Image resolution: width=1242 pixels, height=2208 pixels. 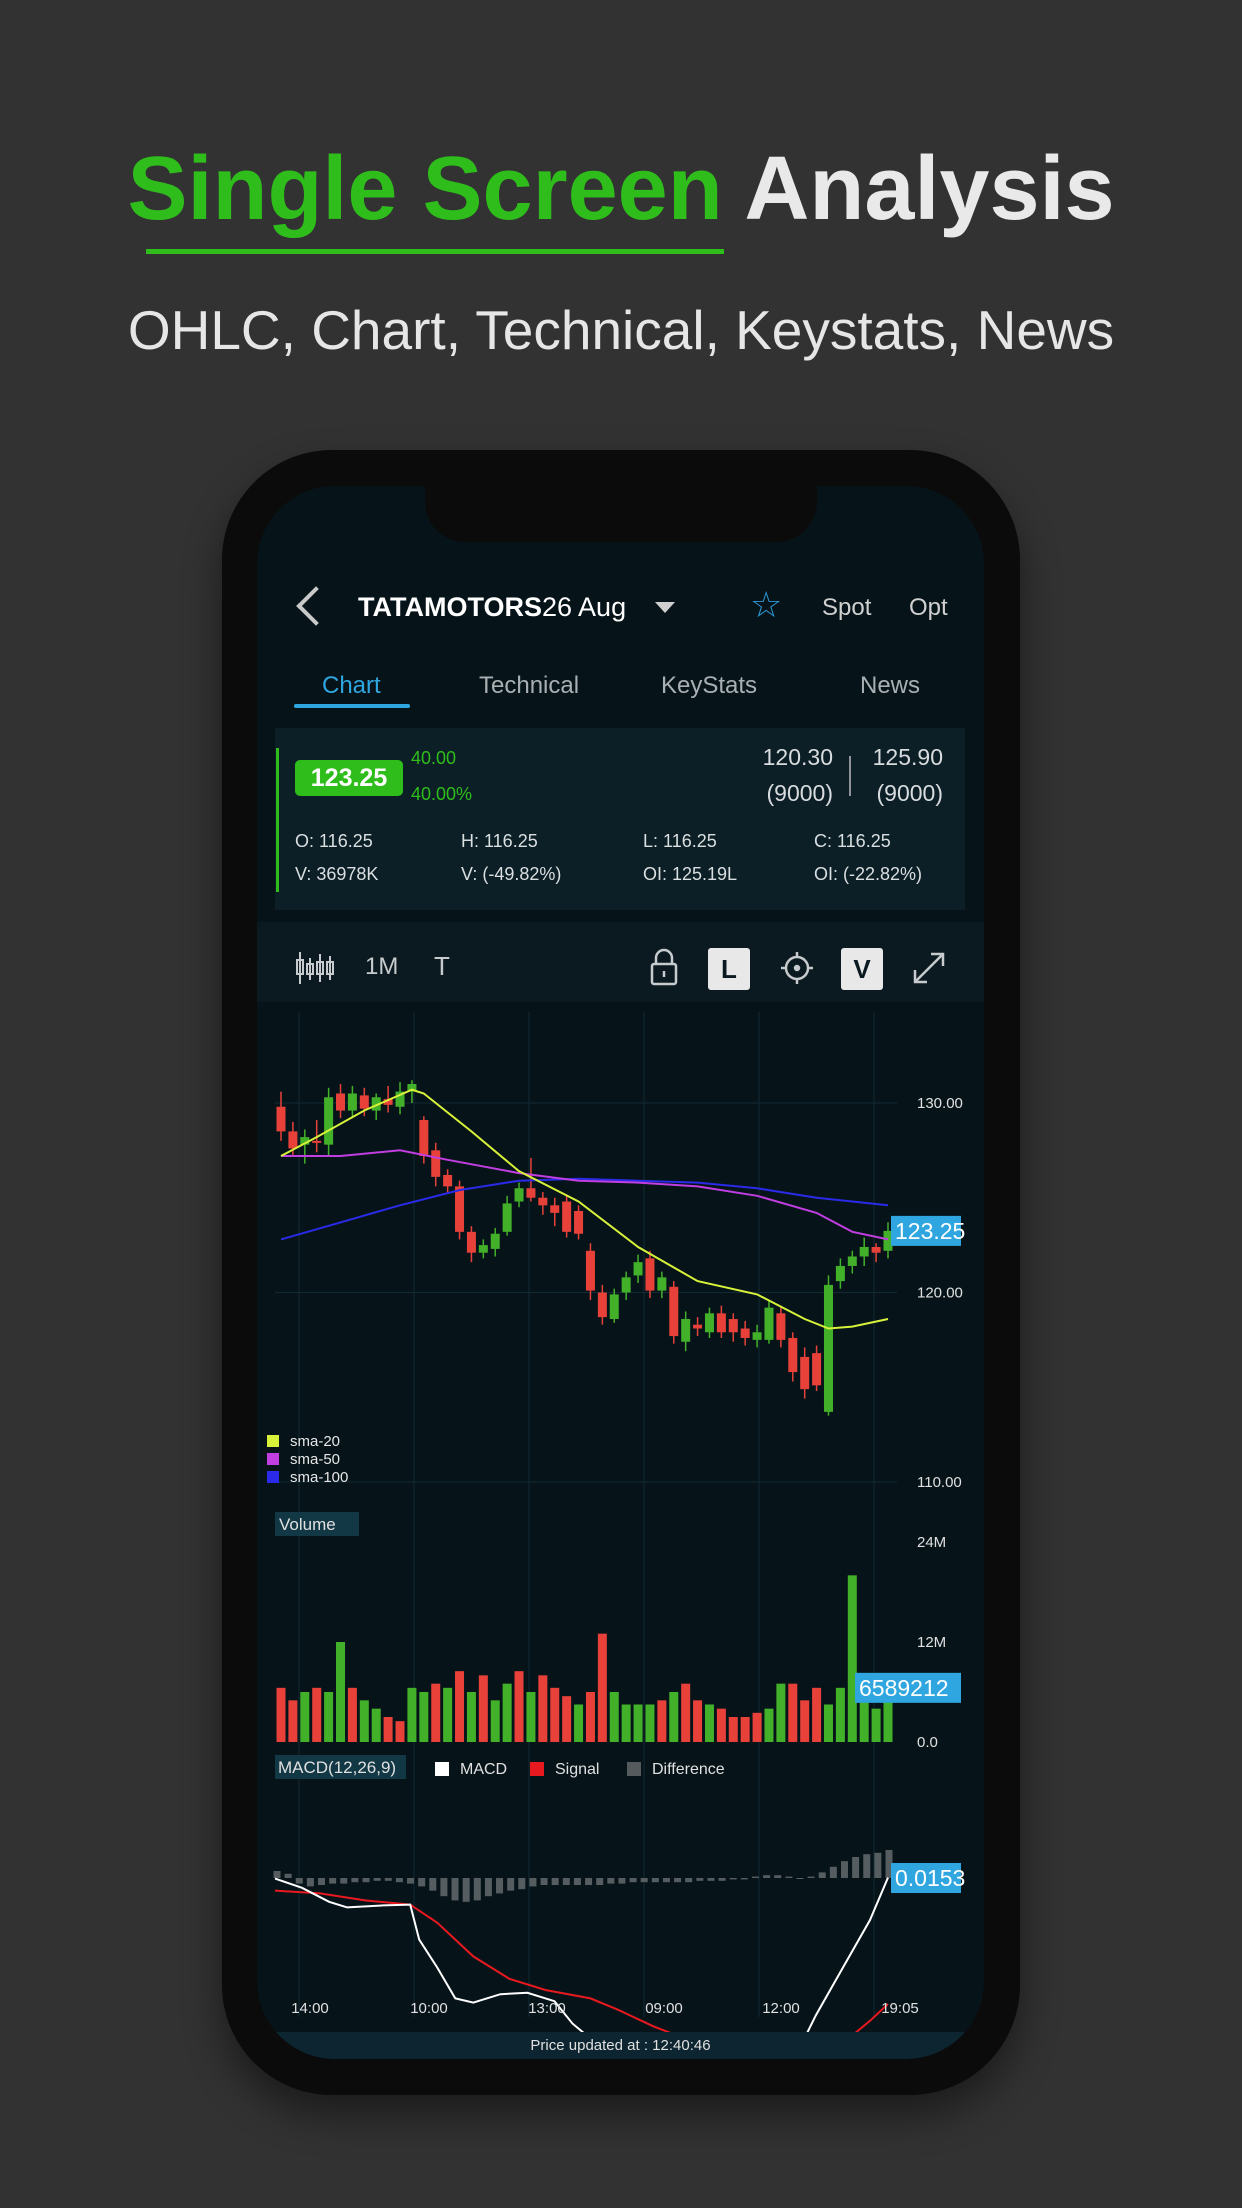 What do you see at coordinates (664, 2008) in the screenshot?
I see `time-axis-tick: 09:00` at bounding box center [664, 2008].